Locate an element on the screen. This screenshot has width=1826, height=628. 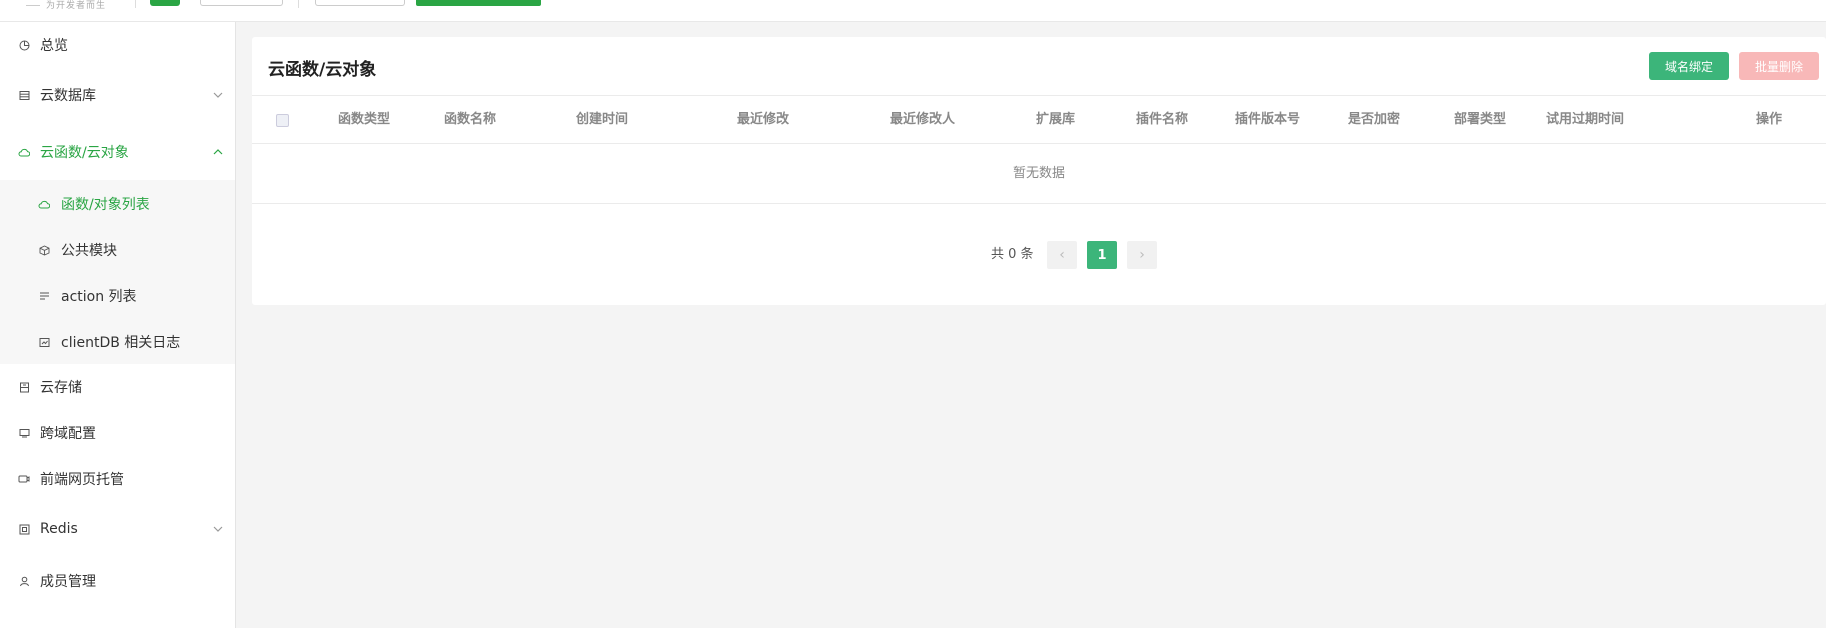
column-header: 函数类型 is located at coordinates (364, 120).